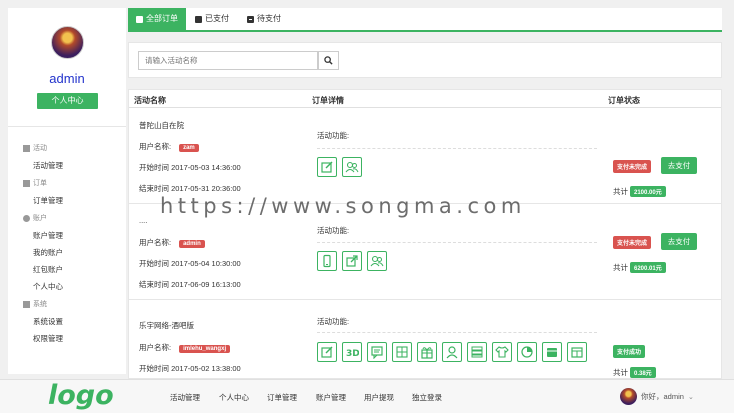 The width and height of the screenshot is (734, 413). Describe the element at coordinates (502, 352) in the screenshot. I see `shirt-icon` at that location.